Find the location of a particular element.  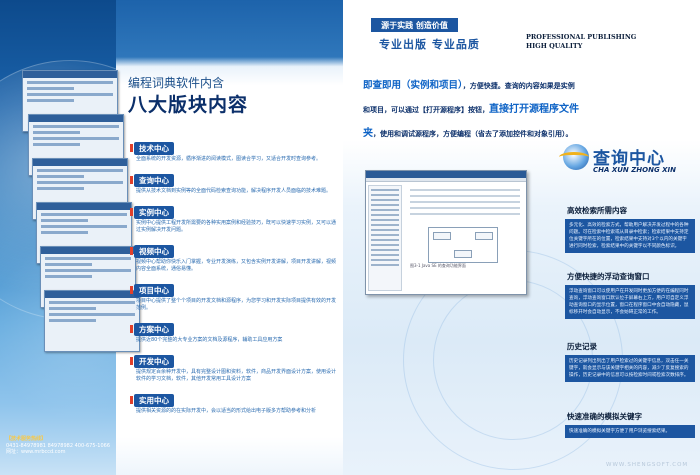

section-tag: 技术中心 is located at coordinates (152, 148).